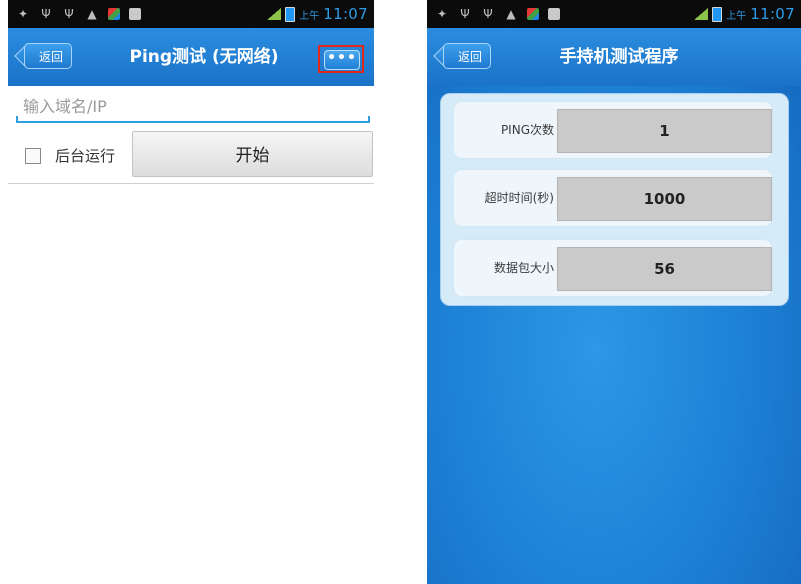 This screenshot has width=801, height=584. What do you see at coordinates (664, 131) in the screenshot?
I see `ping-count-field: 1` at bounding box center [664, 131].